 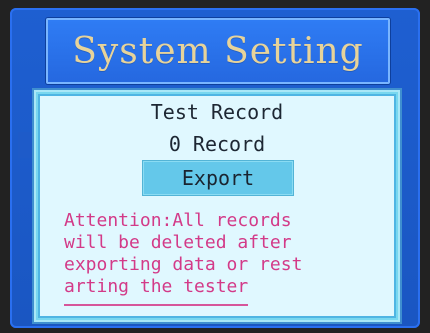 What do you see at coordinates (156, 305) in the screenshot?
I see `attention-underline` at bounding box center [156, 305].